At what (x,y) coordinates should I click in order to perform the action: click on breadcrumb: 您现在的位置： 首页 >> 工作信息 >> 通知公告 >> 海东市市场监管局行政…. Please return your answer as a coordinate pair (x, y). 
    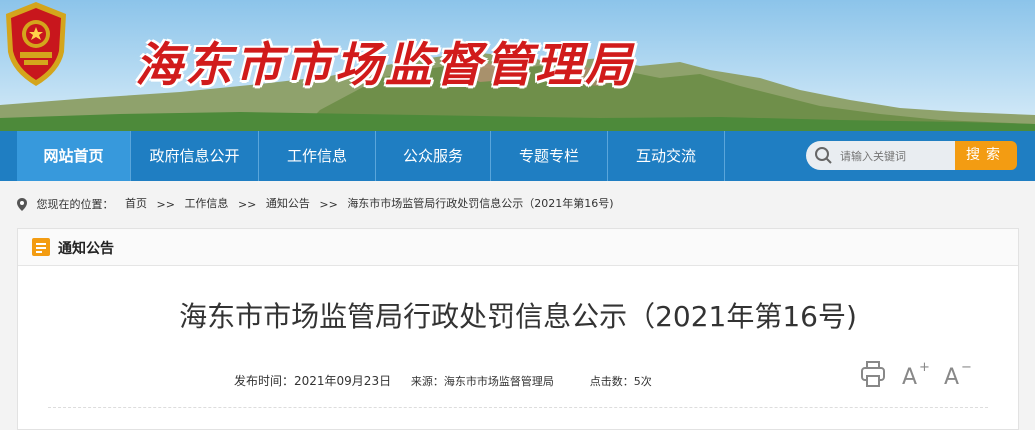
    Looking at the image, I should click on (315, 203).